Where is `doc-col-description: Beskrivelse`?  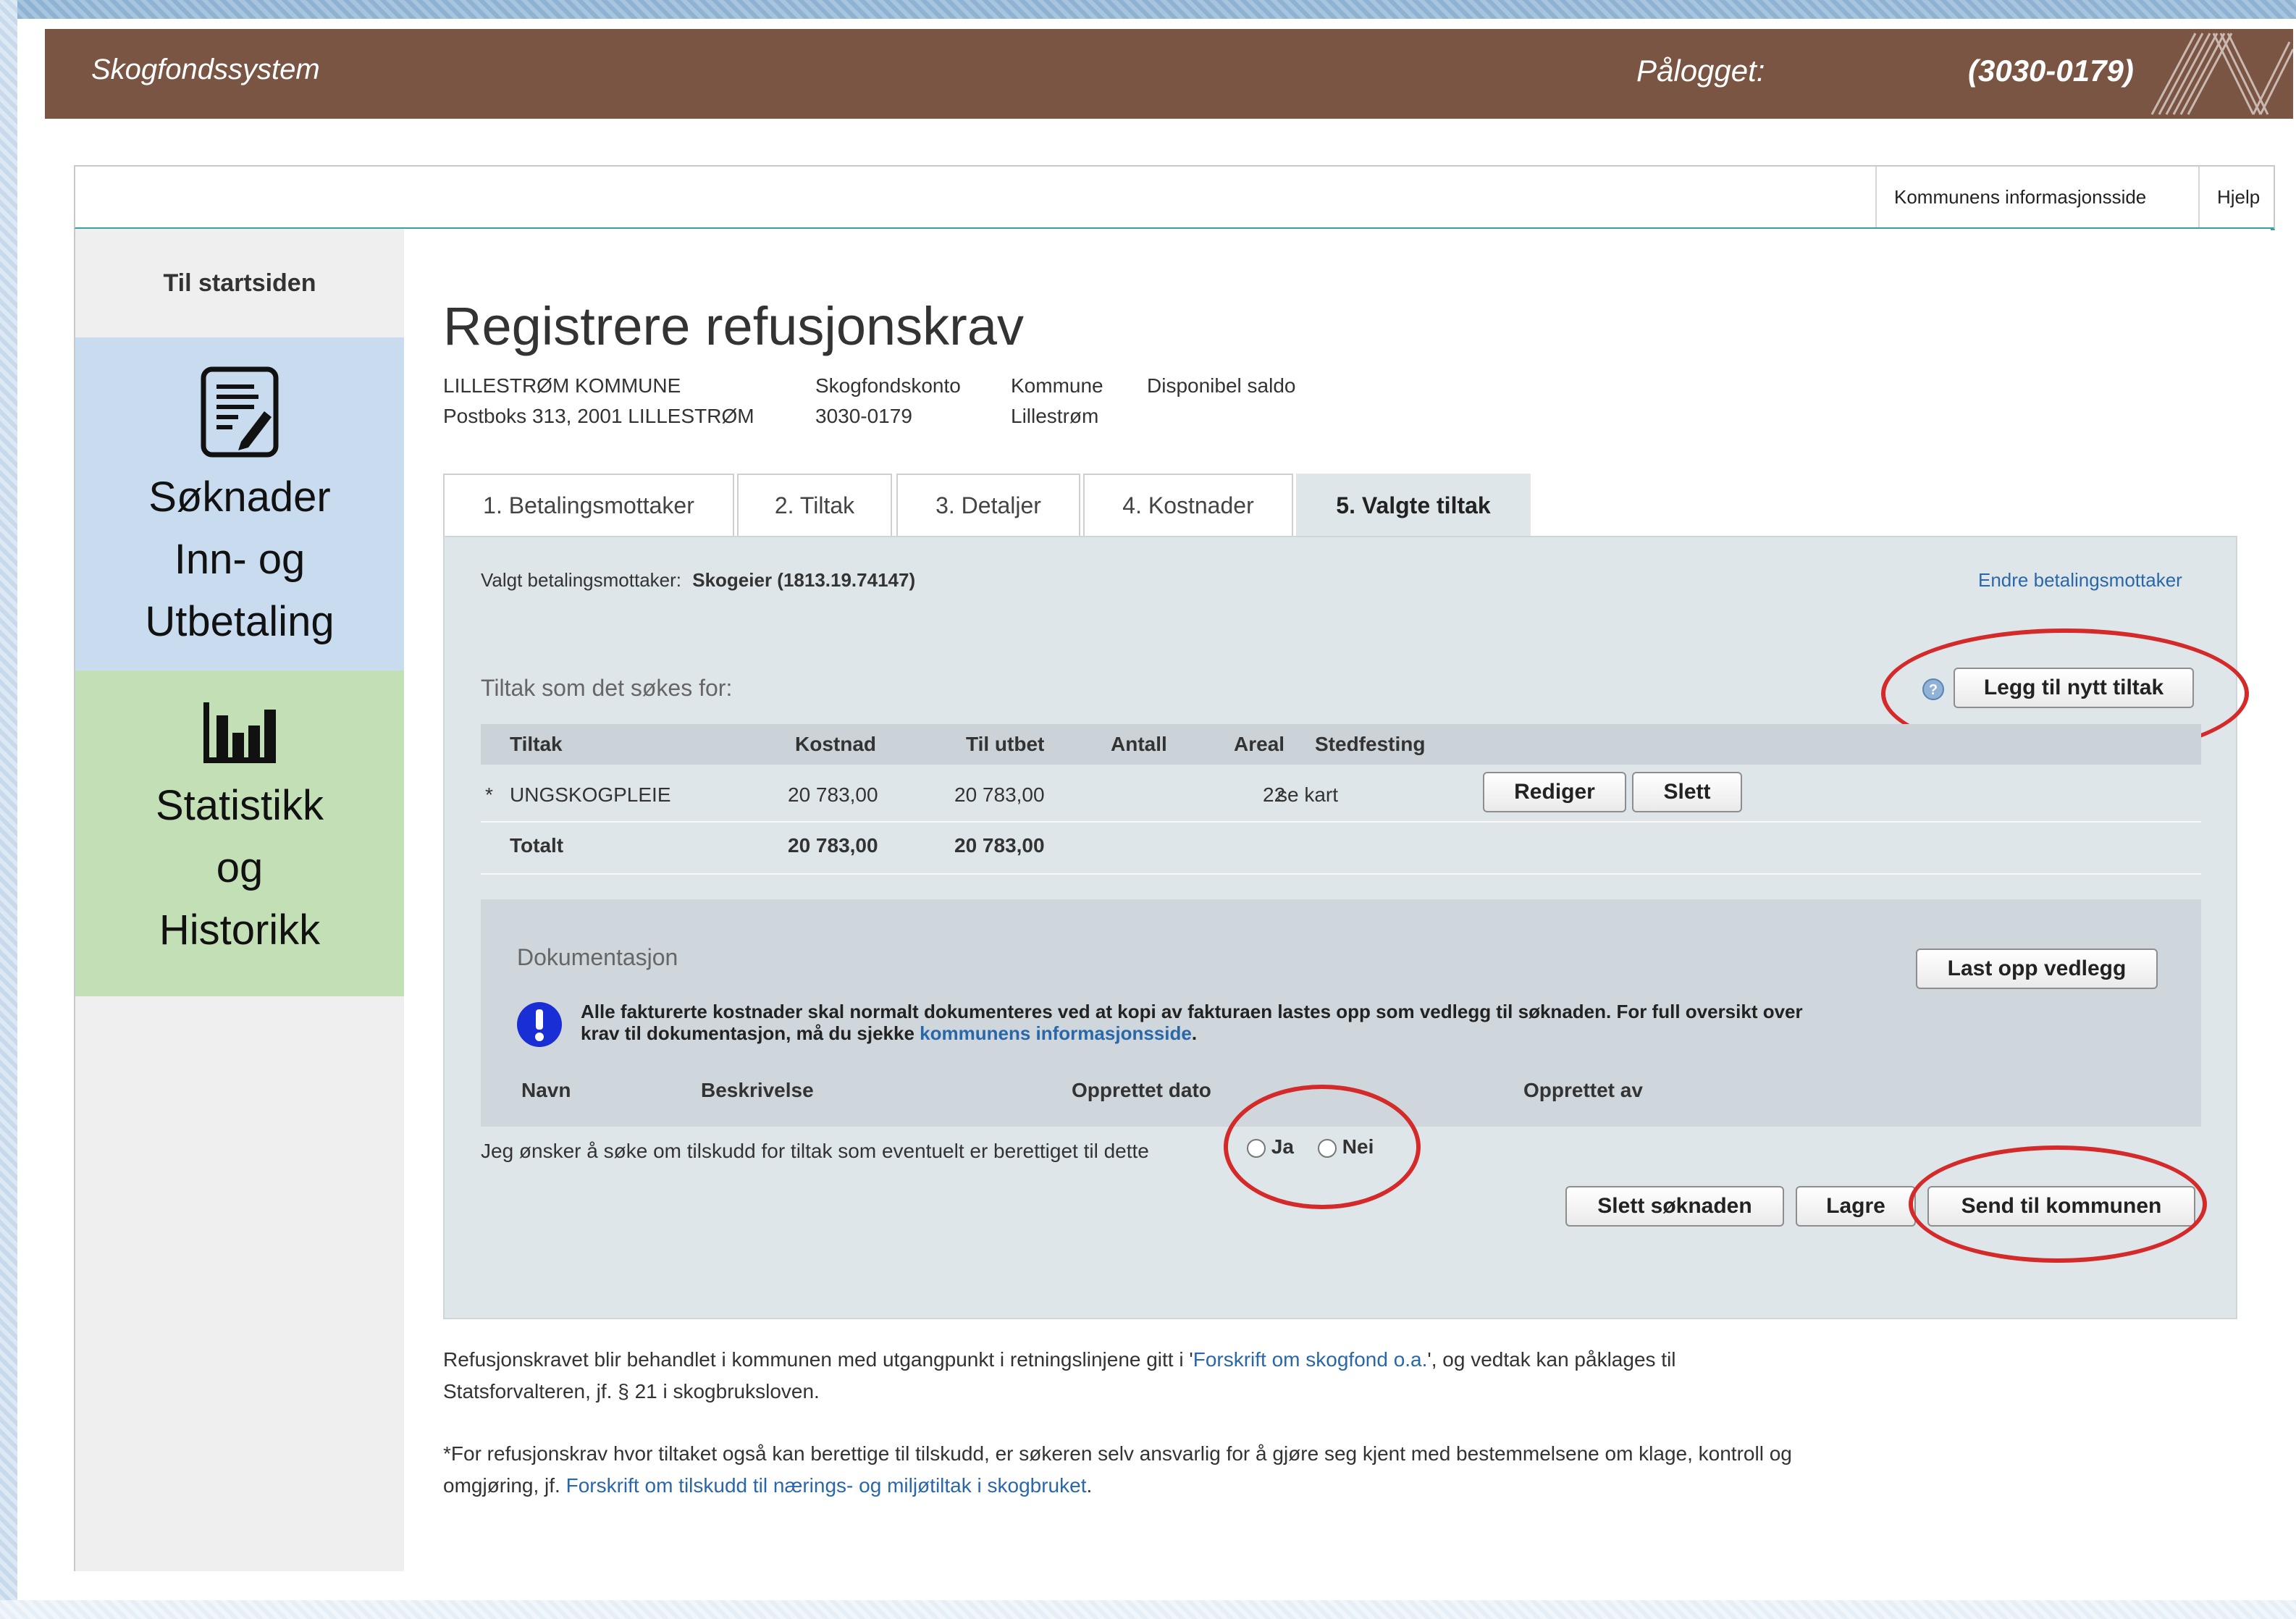
doc-col-description: Beskrivelse is located at coordinates (757, 1090).